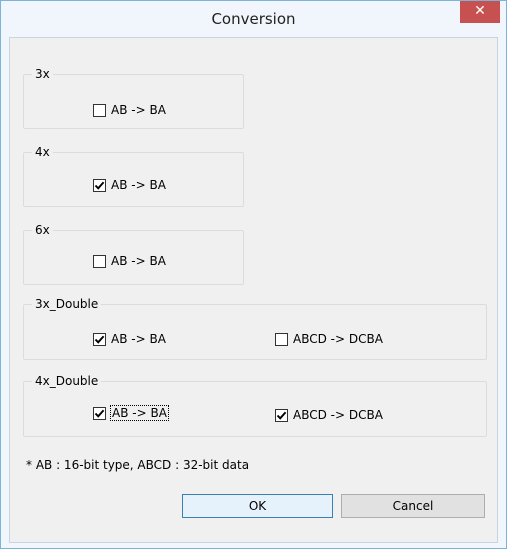  I want to click on group-legend: 3x, so click(42, 74).